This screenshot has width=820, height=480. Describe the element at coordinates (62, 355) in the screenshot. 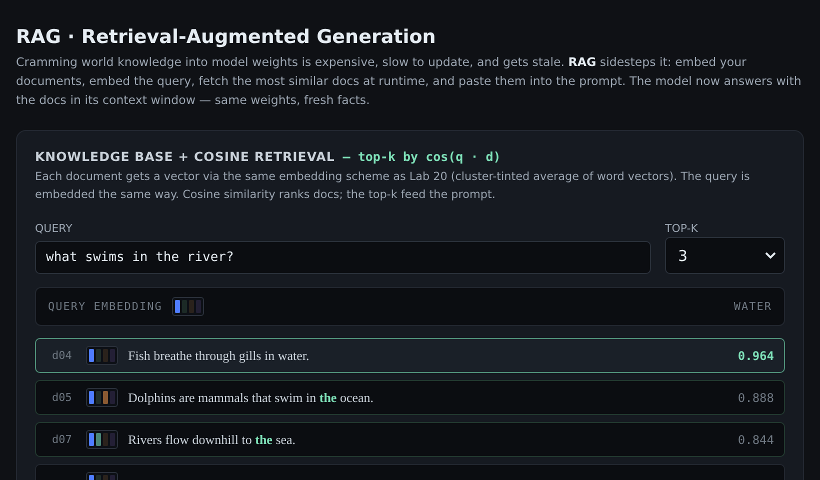

I see `document-id: d04` at that location.